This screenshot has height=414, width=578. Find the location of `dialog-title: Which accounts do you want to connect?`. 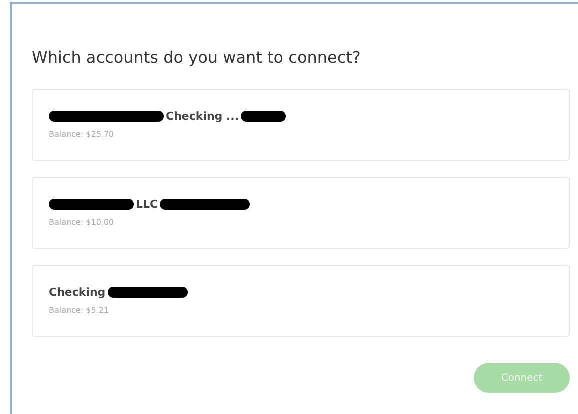

dialog-title: Which accounts do you want to connect? is located at coordinates (197, 57).